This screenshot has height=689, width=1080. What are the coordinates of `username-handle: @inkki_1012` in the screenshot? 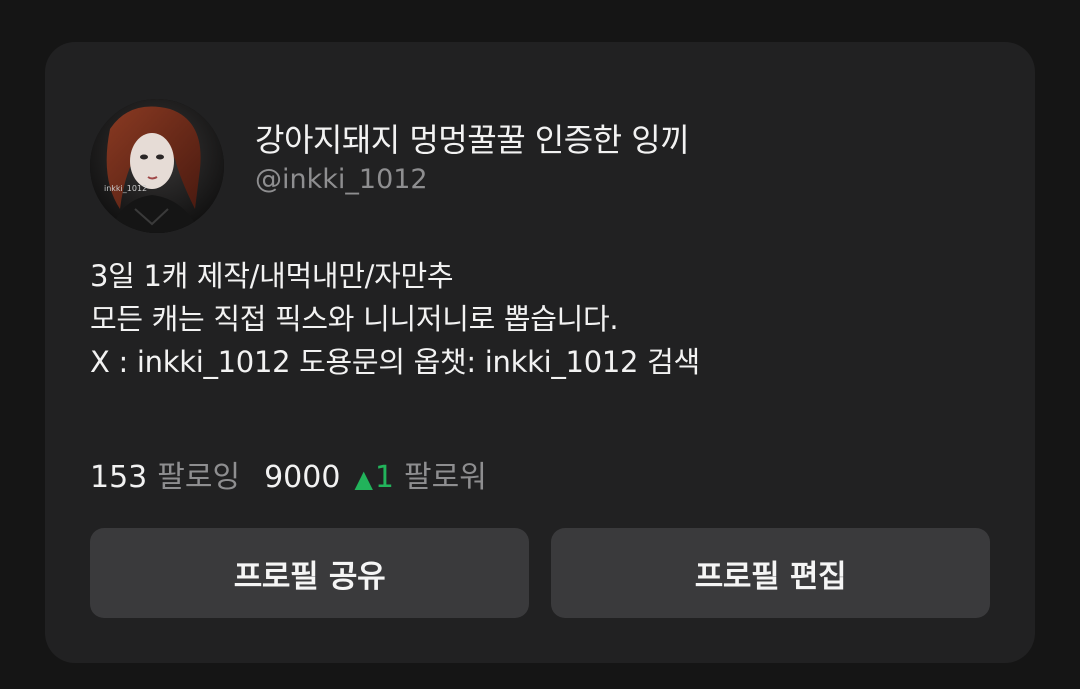 It's located at (341, 179).